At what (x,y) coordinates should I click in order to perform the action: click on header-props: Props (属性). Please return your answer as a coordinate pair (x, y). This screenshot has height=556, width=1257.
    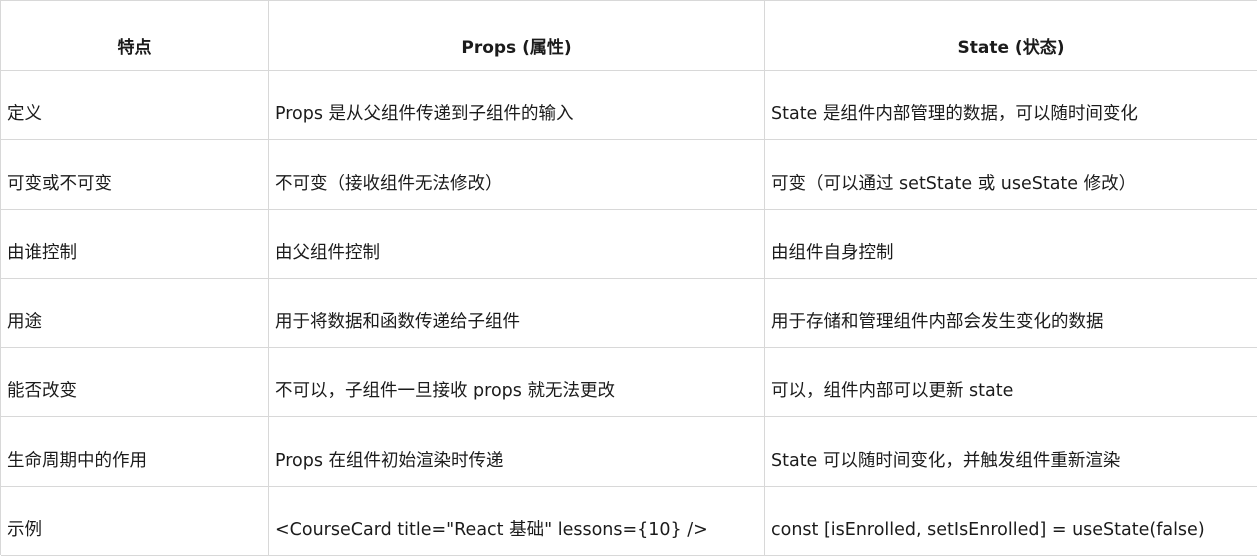
    Looking at the image, I should click on (517, 36).